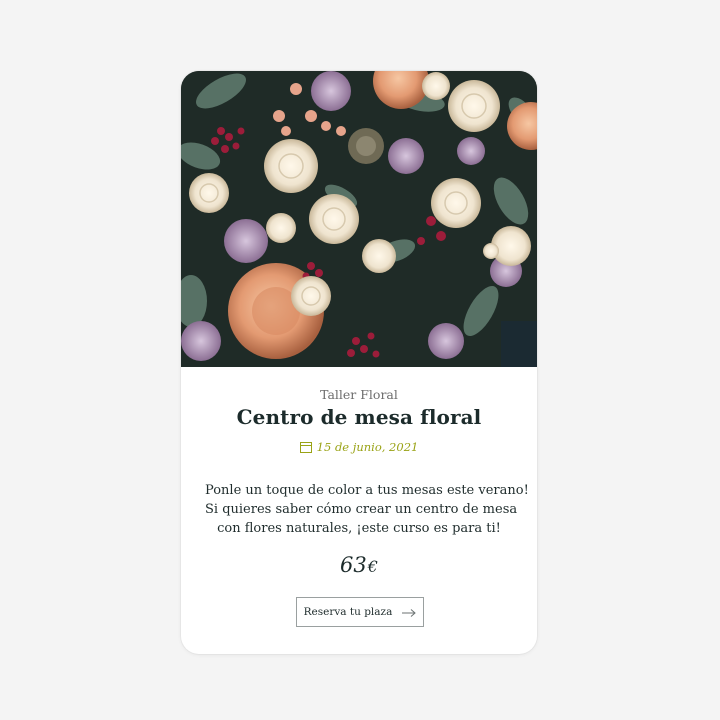  Describe the element at coordinates (348, 612) in the screenshot. I see `reserve-button-label: Reserva tu plaza` at that location.